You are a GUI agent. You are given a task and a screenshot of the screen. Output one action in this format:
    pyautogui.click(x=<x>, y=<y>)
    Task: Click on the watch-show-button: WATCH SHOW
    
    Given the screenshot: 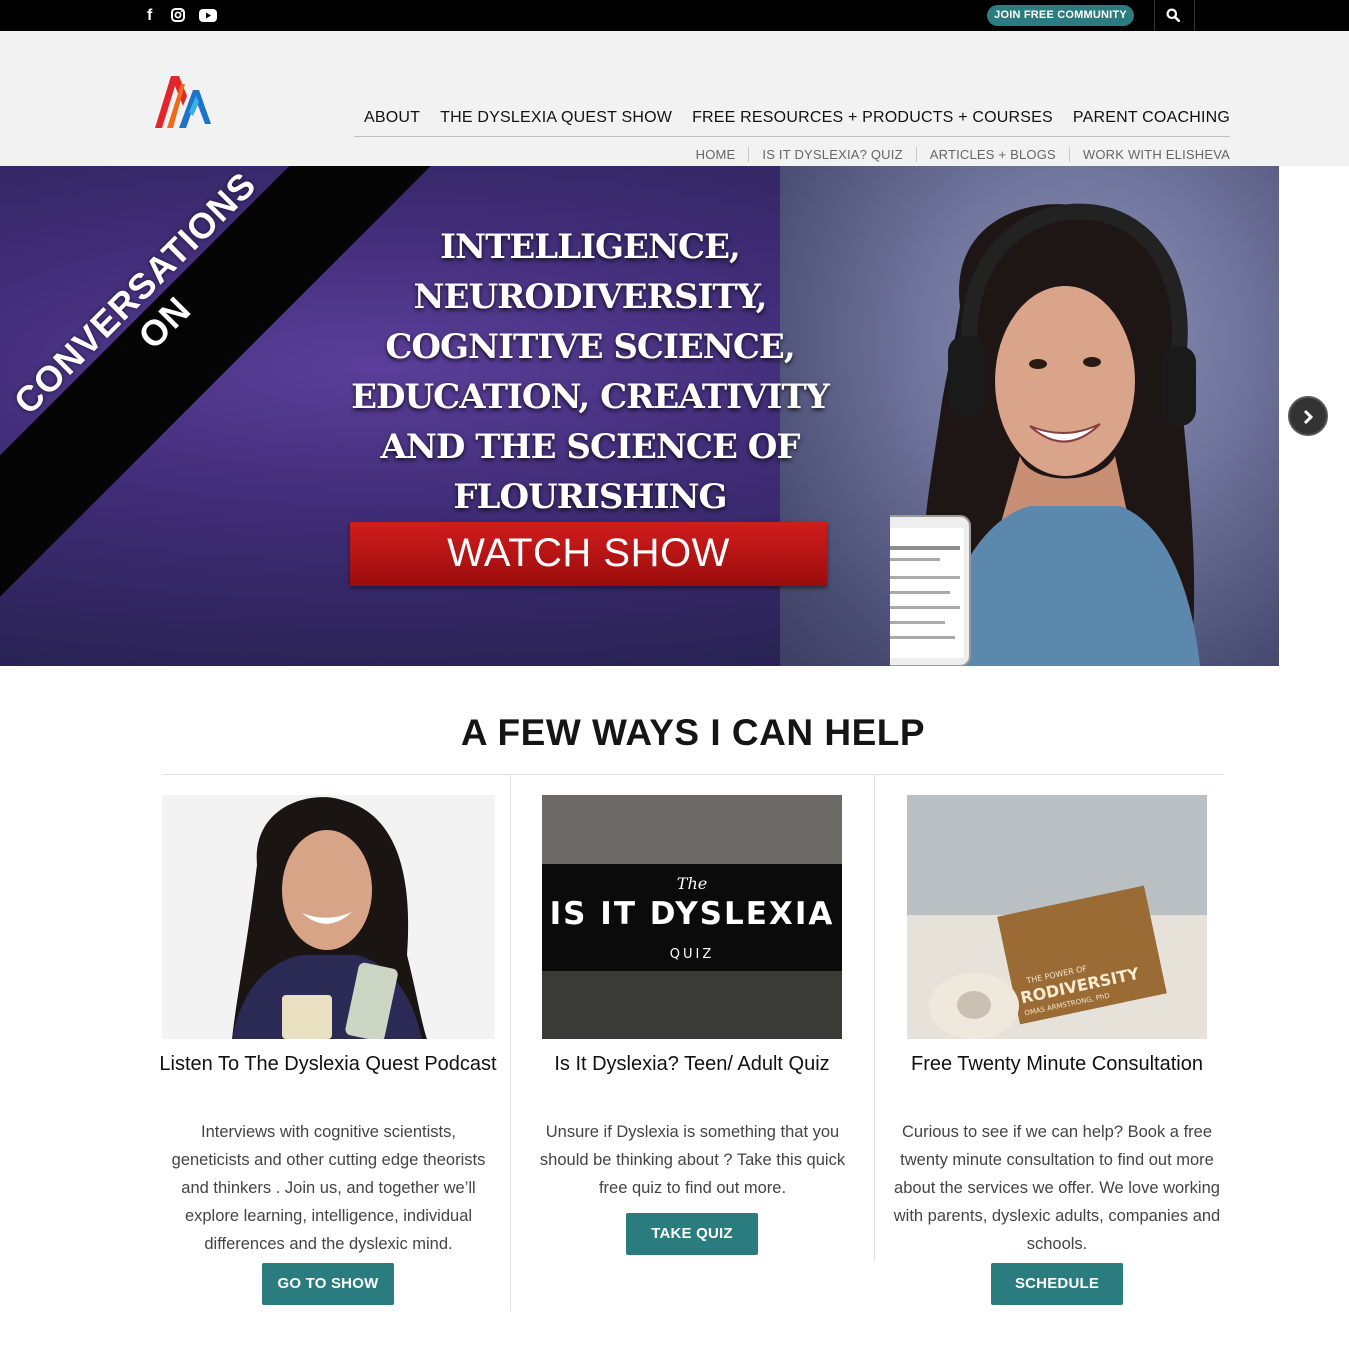 What is the action you would take?
    pyautogui.click(x=588, y=554)
    